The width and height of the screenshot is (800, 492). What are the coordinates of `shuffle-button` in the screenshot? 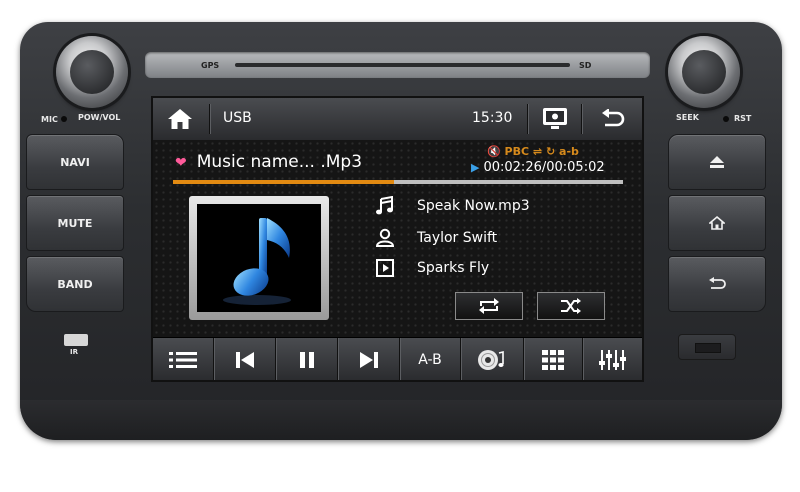 It's located at (571, 306).